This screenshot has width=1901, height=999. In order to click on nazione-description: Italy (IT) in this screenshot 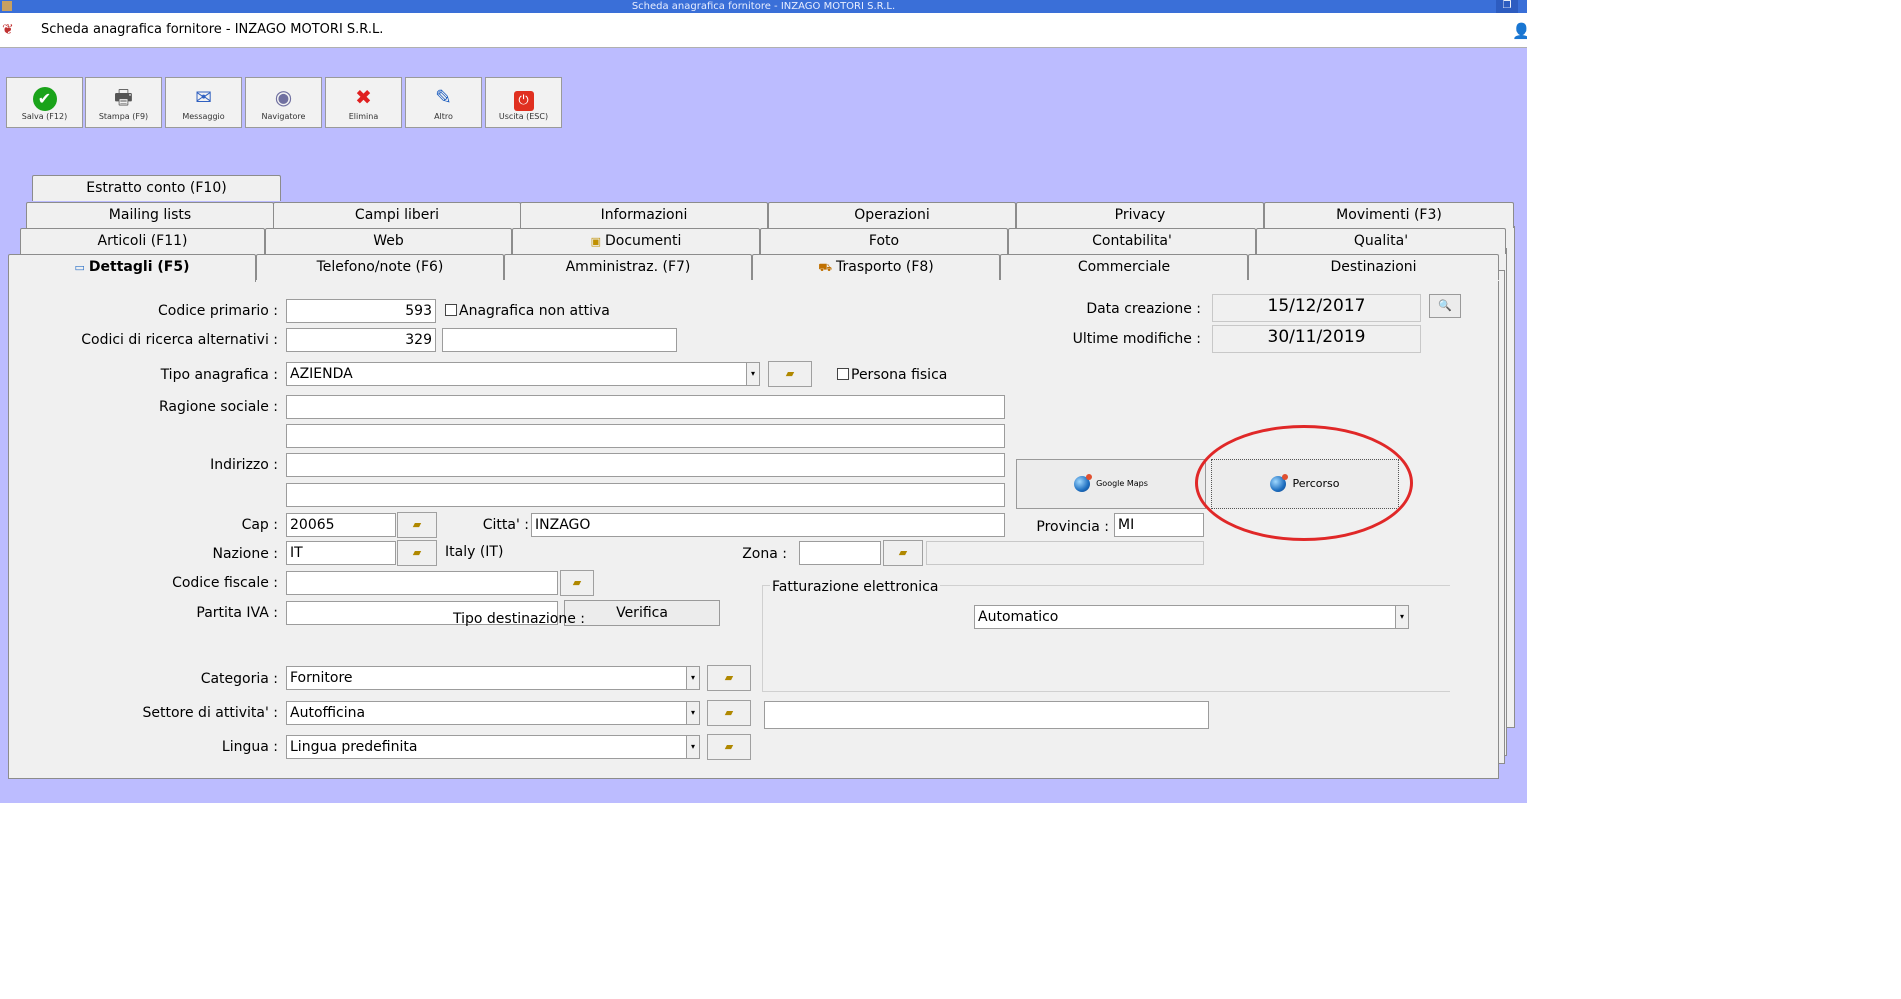, I will do `click(581, 553)`.